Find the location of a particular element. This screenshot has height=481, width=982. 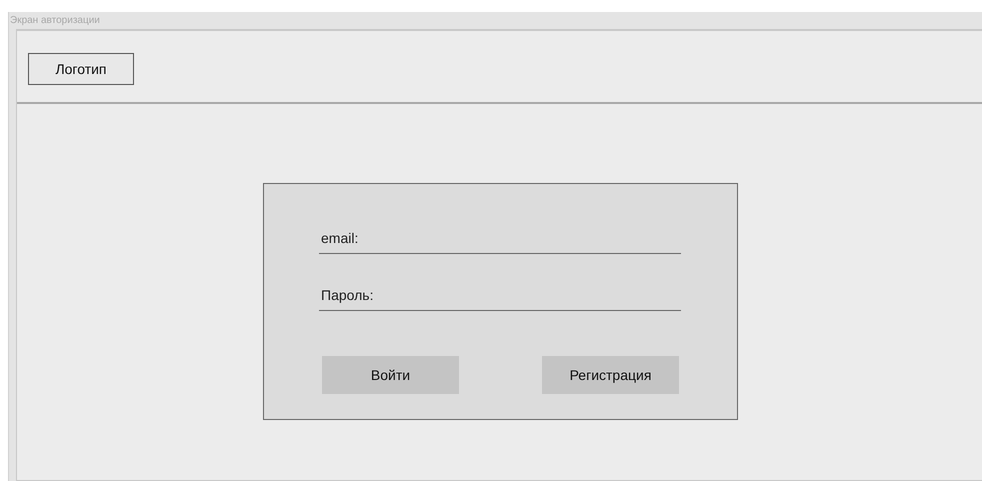

register-button: Регистрация is located at coordinates (610, 375).